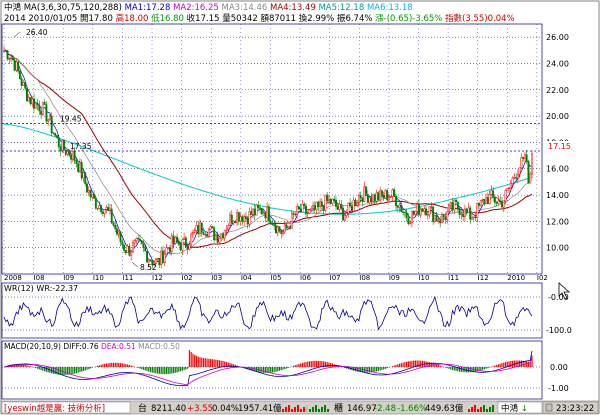  What do you see at coordinates (247, 278) in the screenshot?
I see `time-tick: I04` at bounding box center [247, 278].